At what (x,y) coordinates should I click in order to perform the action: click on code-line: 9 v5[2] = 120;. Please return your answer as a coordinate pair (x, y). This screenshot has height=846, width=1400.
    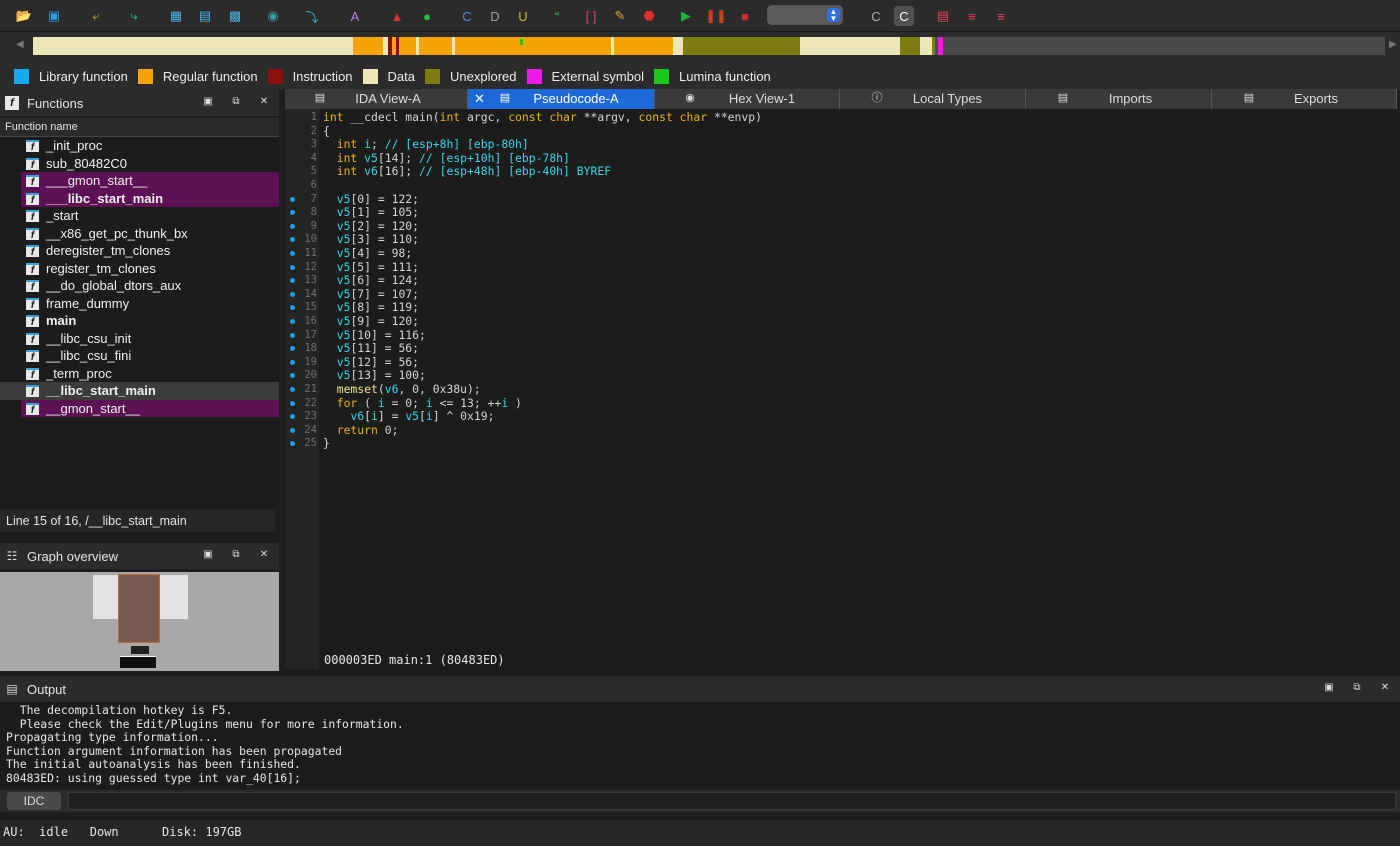
    Looking at the image, I should click on (835, 226).